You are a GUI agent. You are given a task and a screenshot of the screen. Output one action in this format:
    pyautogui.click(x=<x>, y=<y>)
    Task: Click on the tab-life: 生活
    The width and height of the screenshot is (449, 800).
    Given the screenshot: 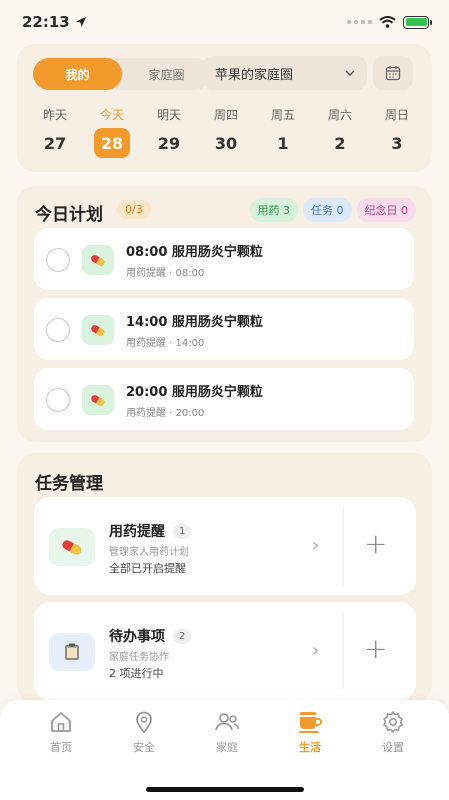 What is the action you would take?
    pyautogui.click(x=310, y=732)
    